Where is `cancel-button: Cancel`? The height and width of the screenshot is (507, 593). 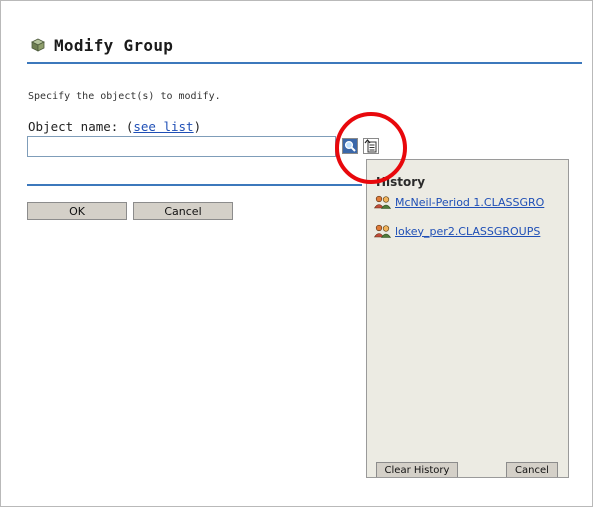 cancel-button: Cancel is located at coordinates (183, 211).